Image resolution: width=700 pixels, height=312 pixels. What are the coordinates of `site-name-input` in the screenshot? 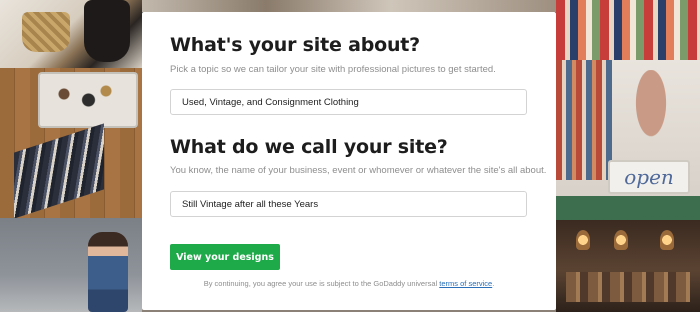 It's located at (348, 204).